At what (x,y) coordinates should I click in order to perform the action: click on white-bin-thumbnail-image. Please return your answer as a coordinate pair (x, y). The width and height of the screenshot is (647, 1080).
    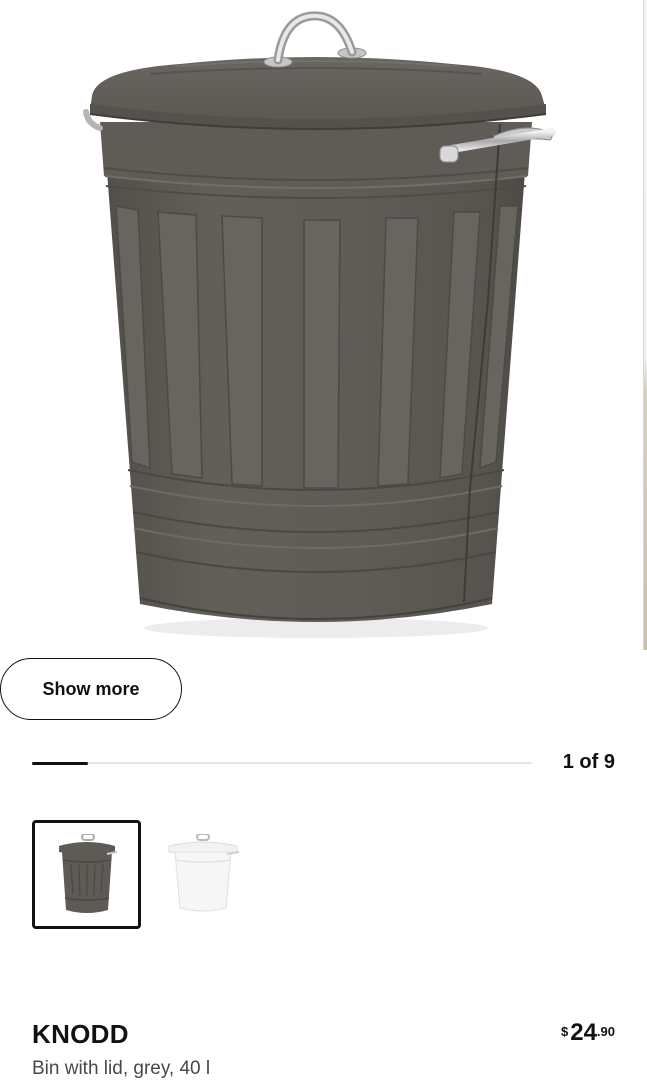
    Looking at the image, I should click on (203, 872).